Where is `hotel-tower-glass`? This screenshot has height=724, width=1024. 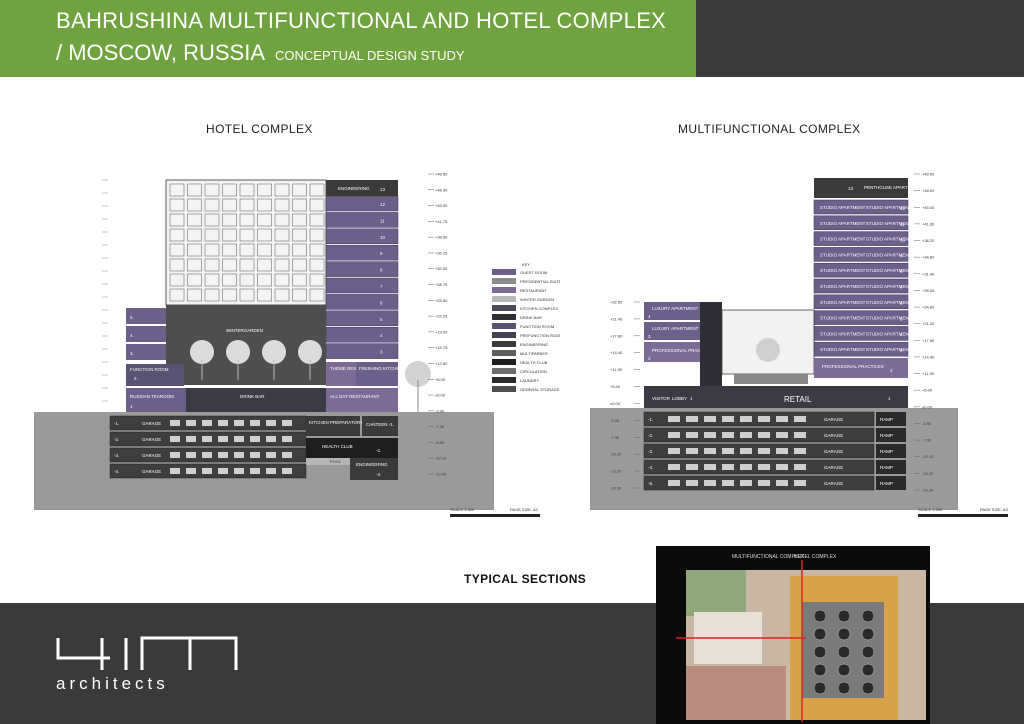 hotel-tower-glass is located at coordinates (246, 242).